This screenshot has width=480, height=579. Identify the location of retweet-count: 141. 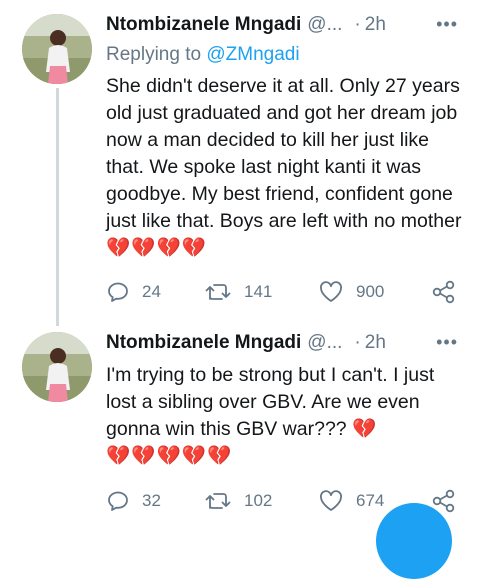
(258, 291).